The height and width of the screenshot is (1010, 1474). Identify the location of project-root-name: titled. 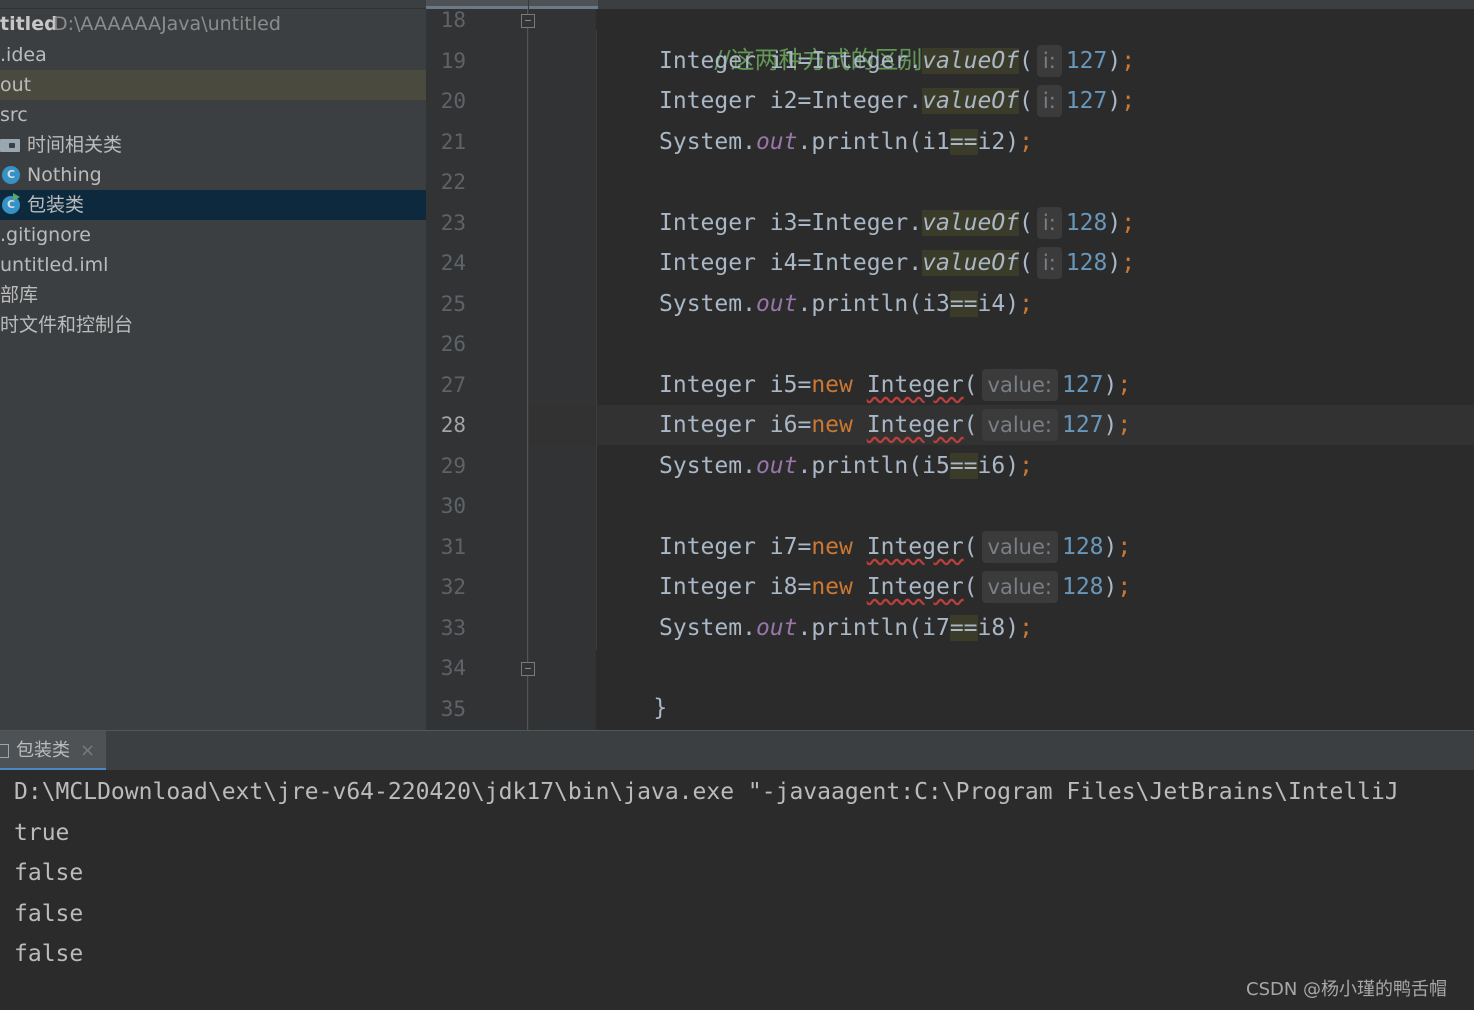
(29, 24).